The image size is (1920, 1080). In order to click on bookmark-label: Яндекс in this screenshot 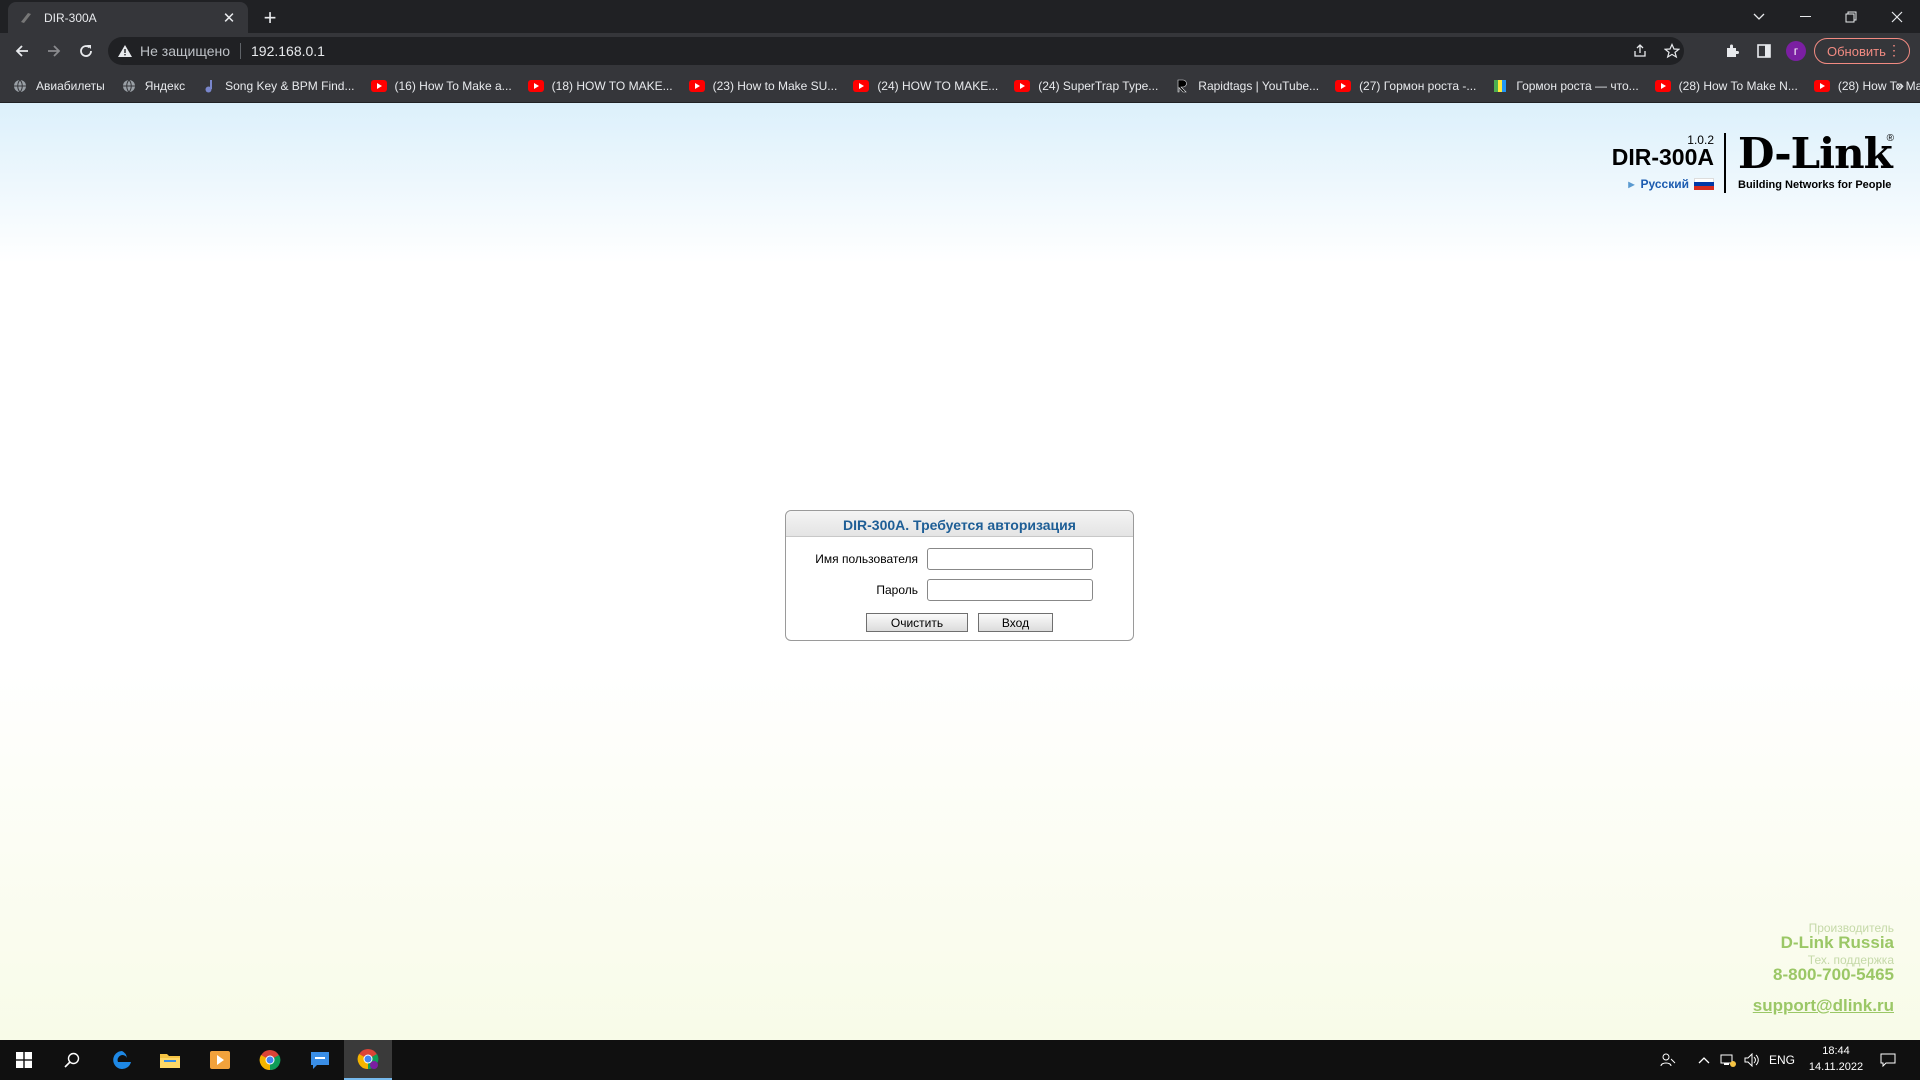, I will do `click(165, 85)`.